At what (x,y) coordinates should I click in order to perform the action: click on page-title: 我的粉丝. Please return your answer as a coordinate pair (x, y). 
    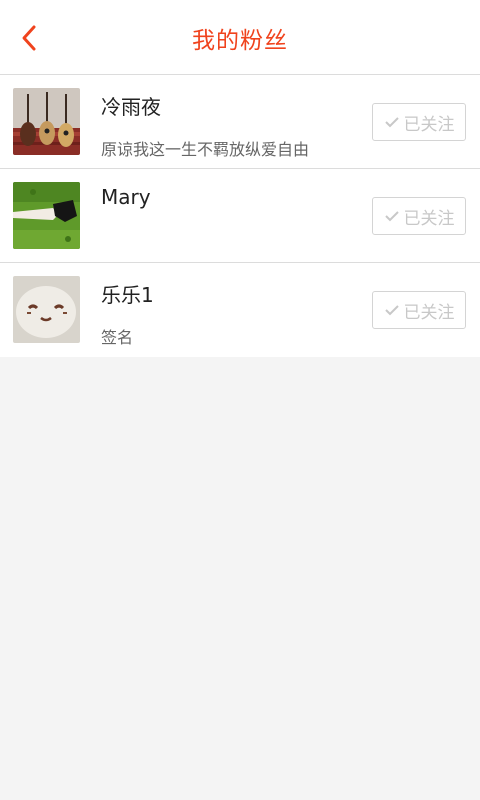
    Looking at the image, I should click on (240, 40).